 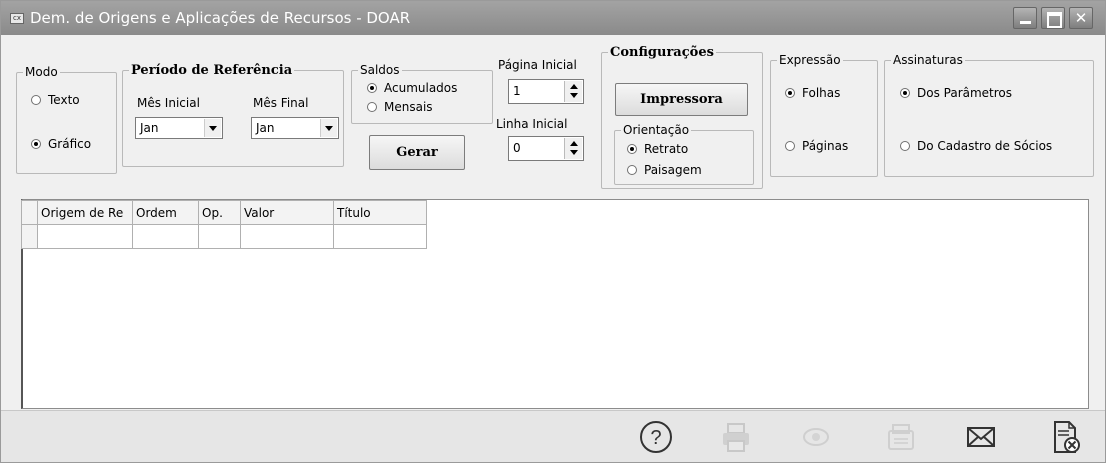 I want to click on orientacao-legend: Orientação, so click(x=656, y=130).